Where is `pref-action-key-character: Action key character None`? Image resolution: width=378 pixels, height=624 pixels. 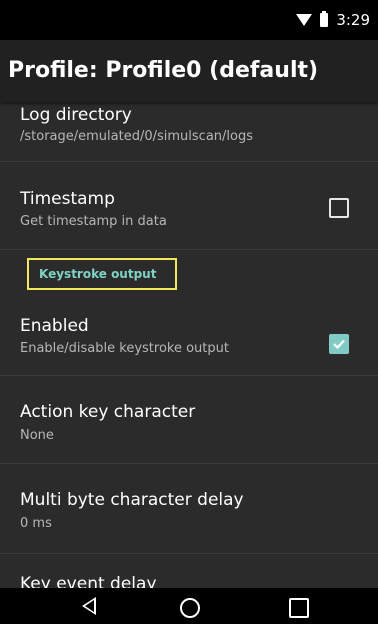 pref-action-key-character: Action key character None is located at coordinates (189, 420).